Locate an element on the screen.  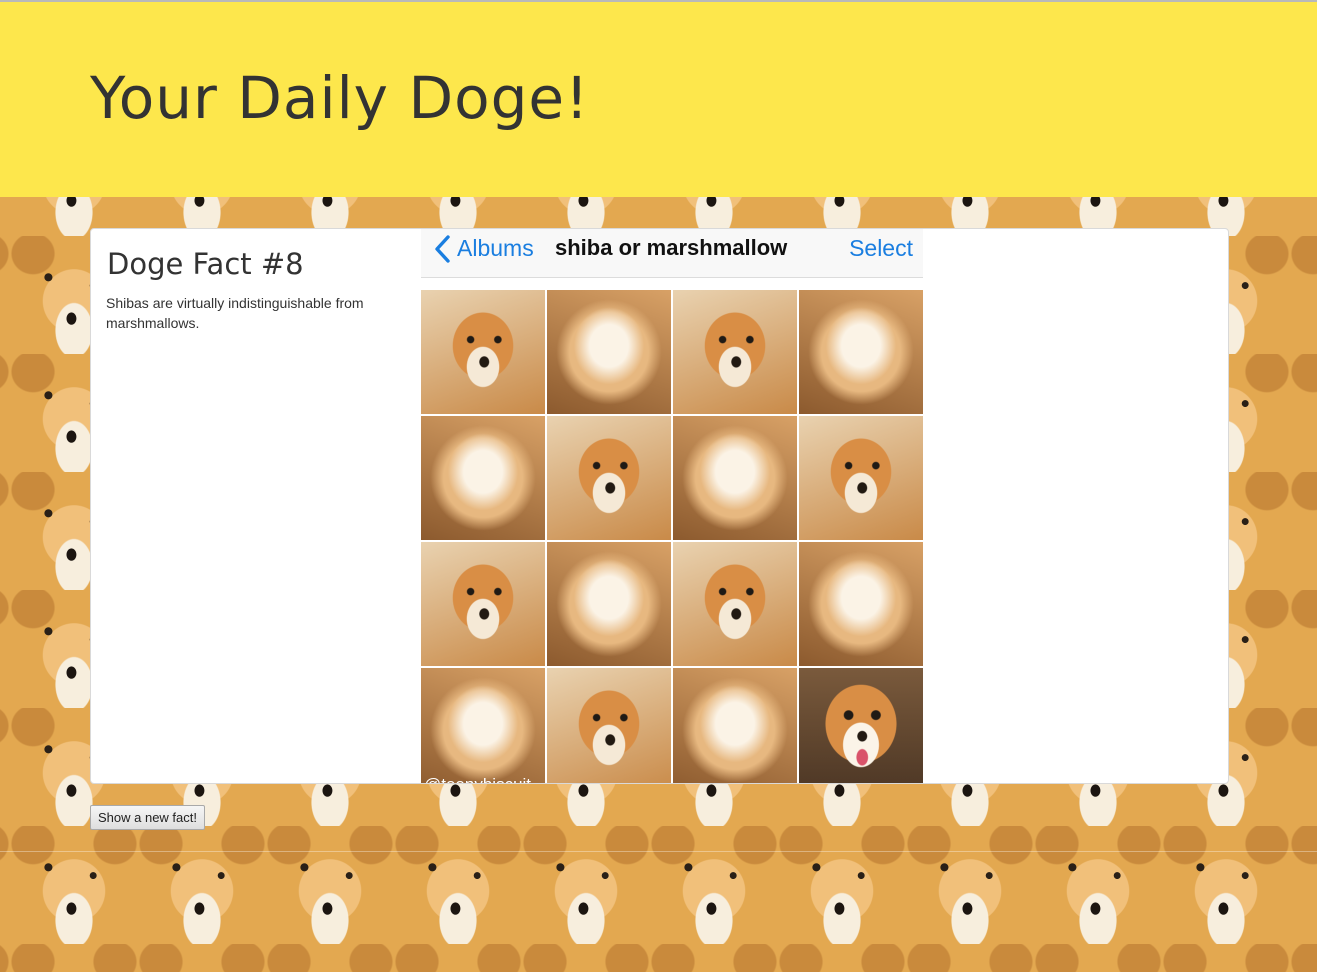
chevron-left-icon is located at coordinates (442, 249).